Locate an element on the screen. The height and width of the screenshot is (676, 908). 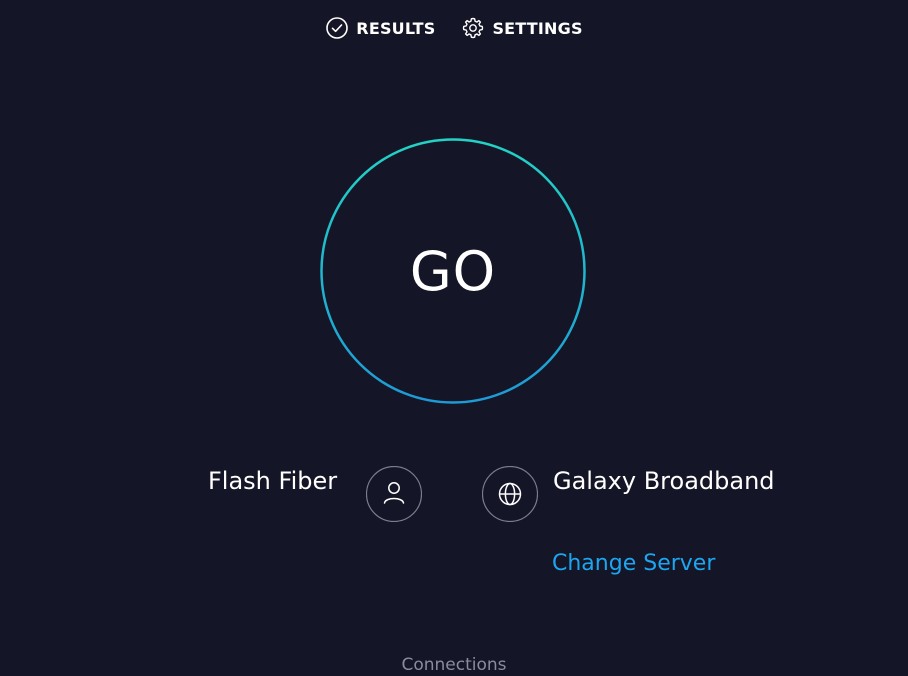
user-icon is located at coordinates (394, 494).